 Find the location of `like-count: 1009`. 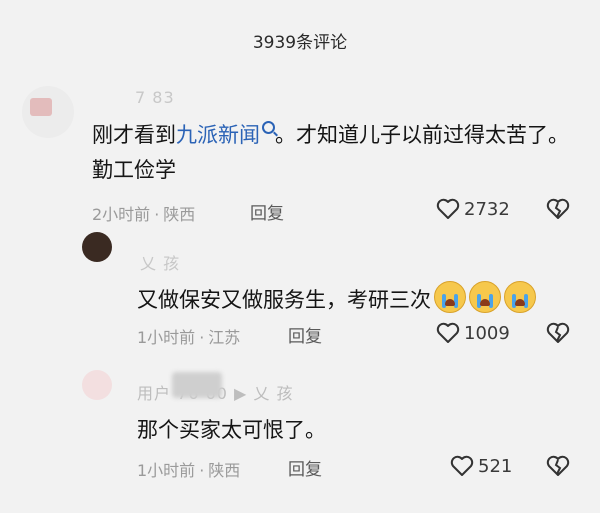

like-count: 1009 is located at coordinates (487, 333).